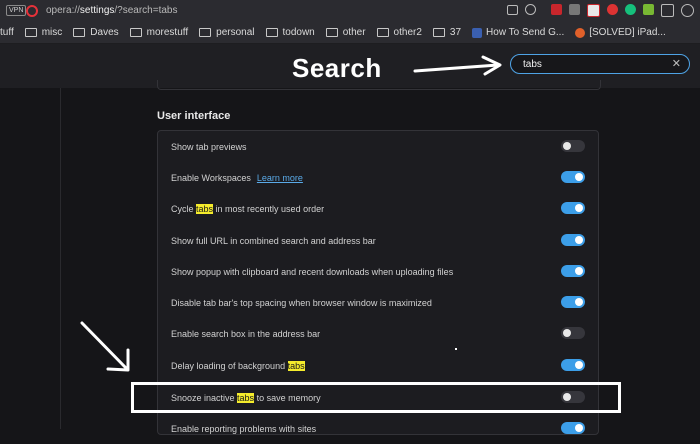 The width and height of the screenshot is (700, 444). Describe the element at coordinates (105, 346) in the screenshot. I see `arrow-to-snooze-icon` at that location.